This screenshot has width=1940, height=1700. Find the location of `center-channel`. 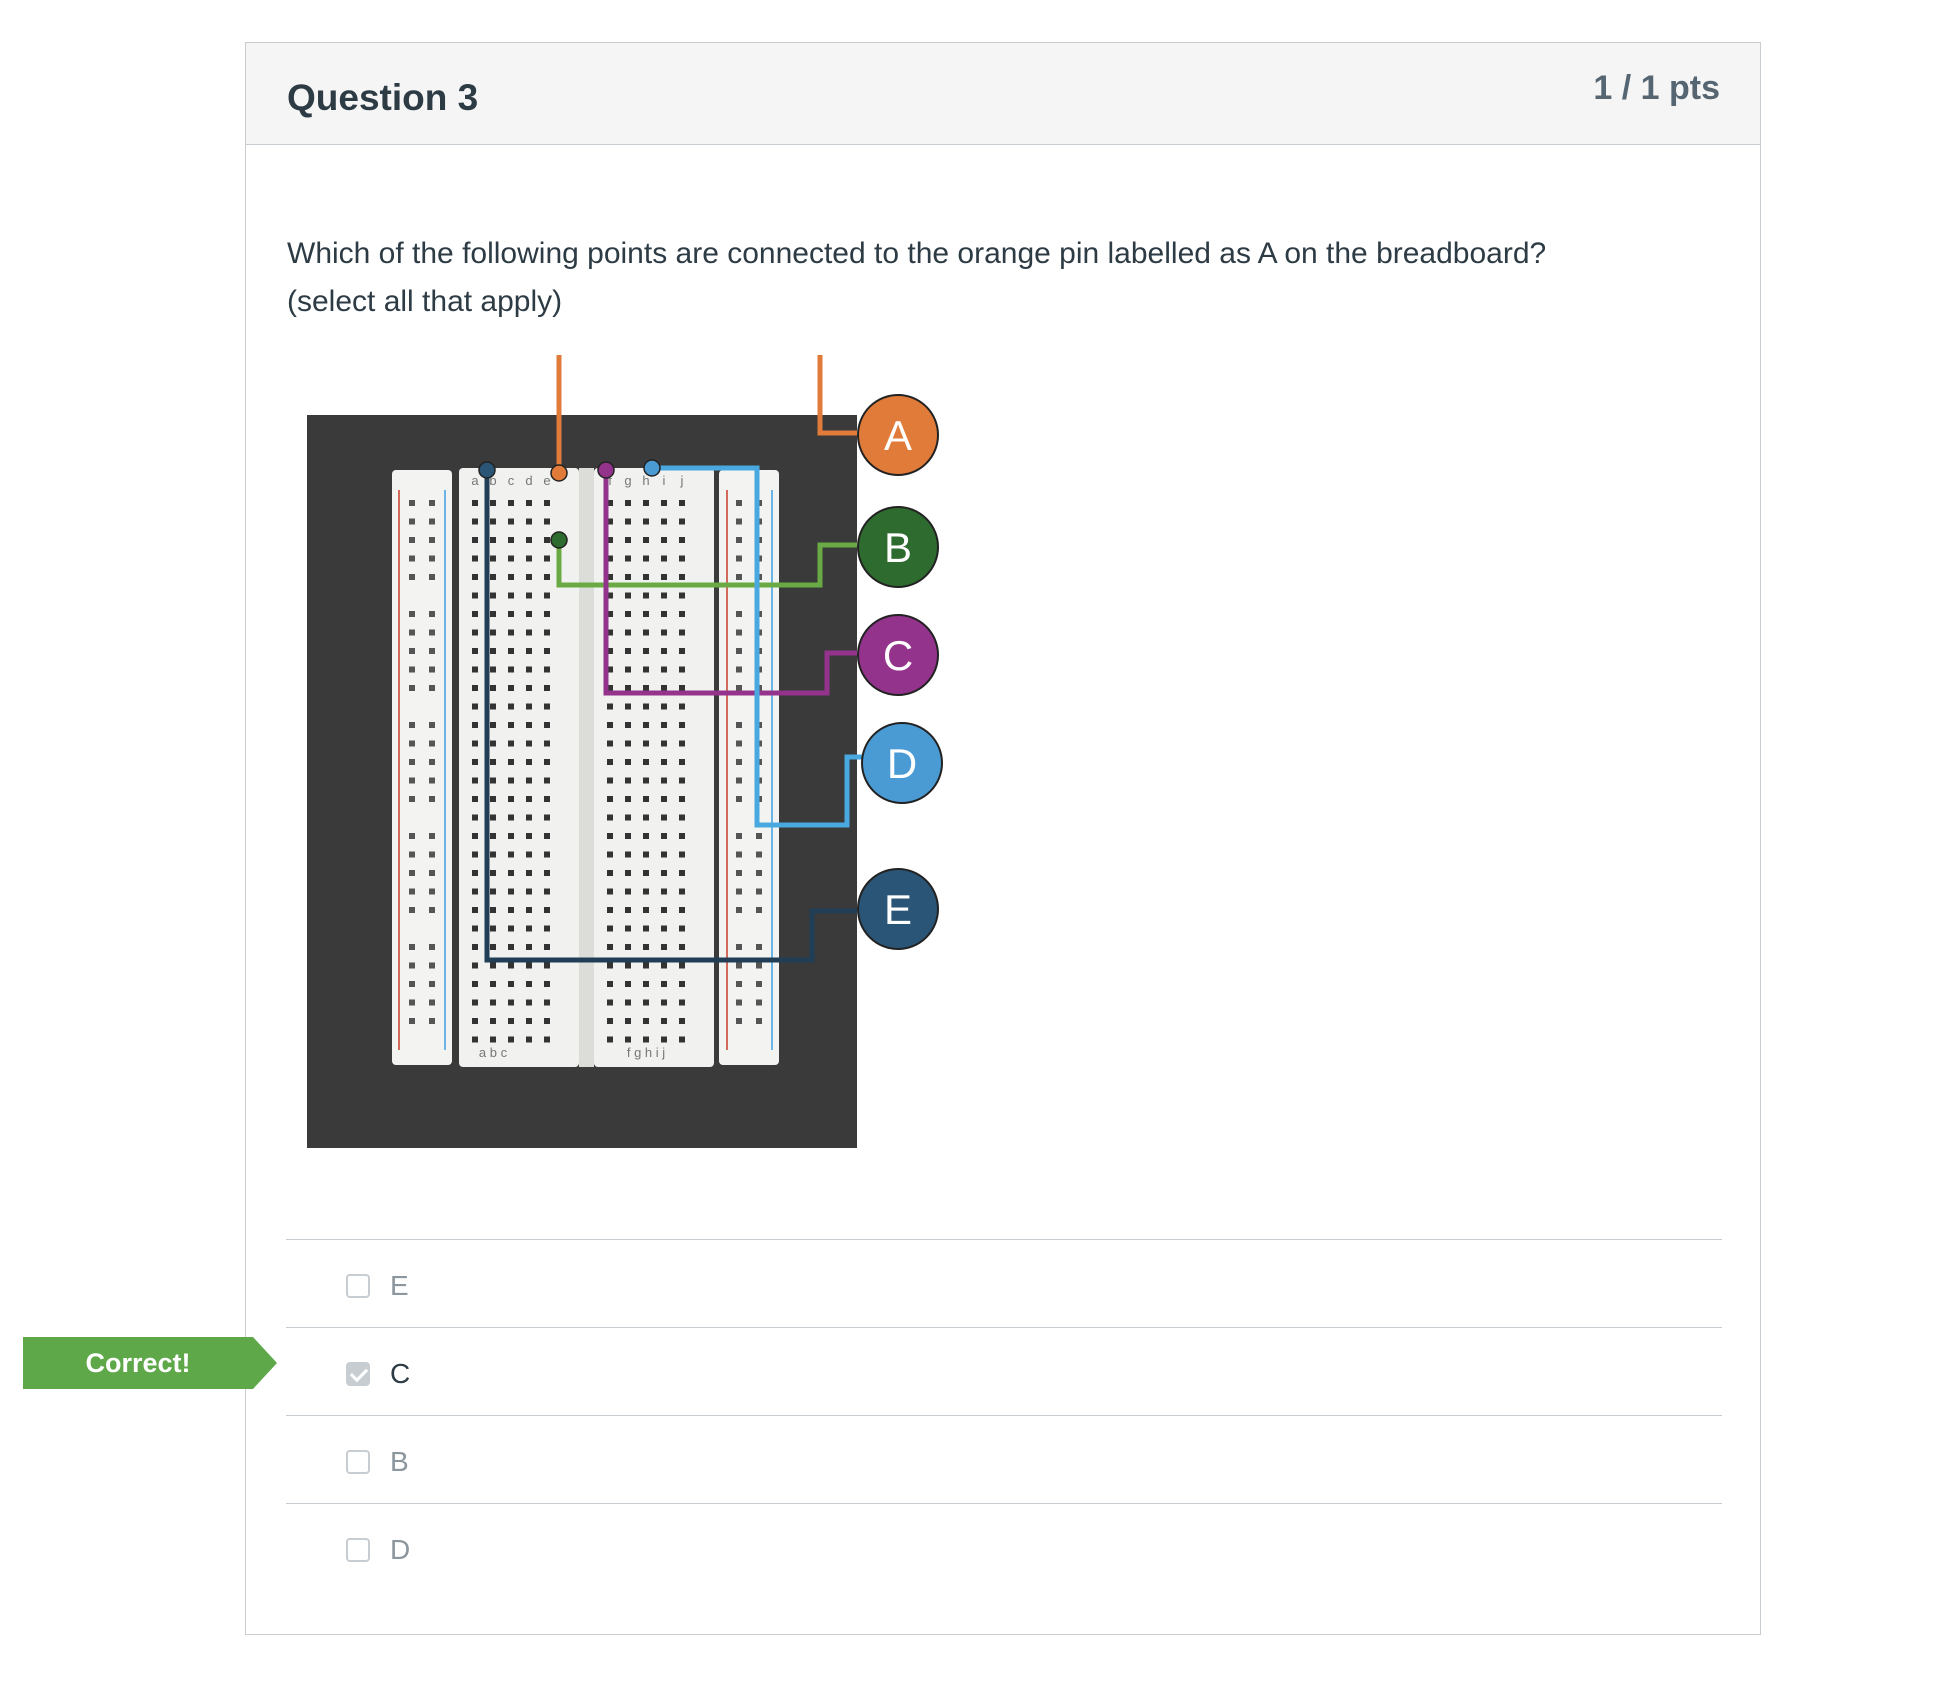

center-channel is located at coordinates (586, 767).